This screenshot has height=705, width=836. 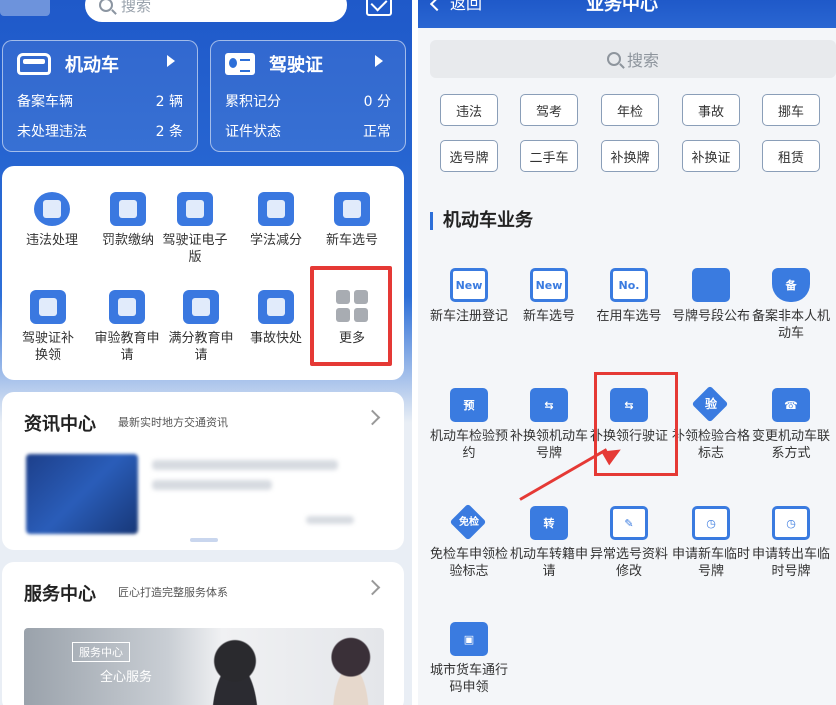 I want to click on tag-button: 事故, so click(x=711, y=110).